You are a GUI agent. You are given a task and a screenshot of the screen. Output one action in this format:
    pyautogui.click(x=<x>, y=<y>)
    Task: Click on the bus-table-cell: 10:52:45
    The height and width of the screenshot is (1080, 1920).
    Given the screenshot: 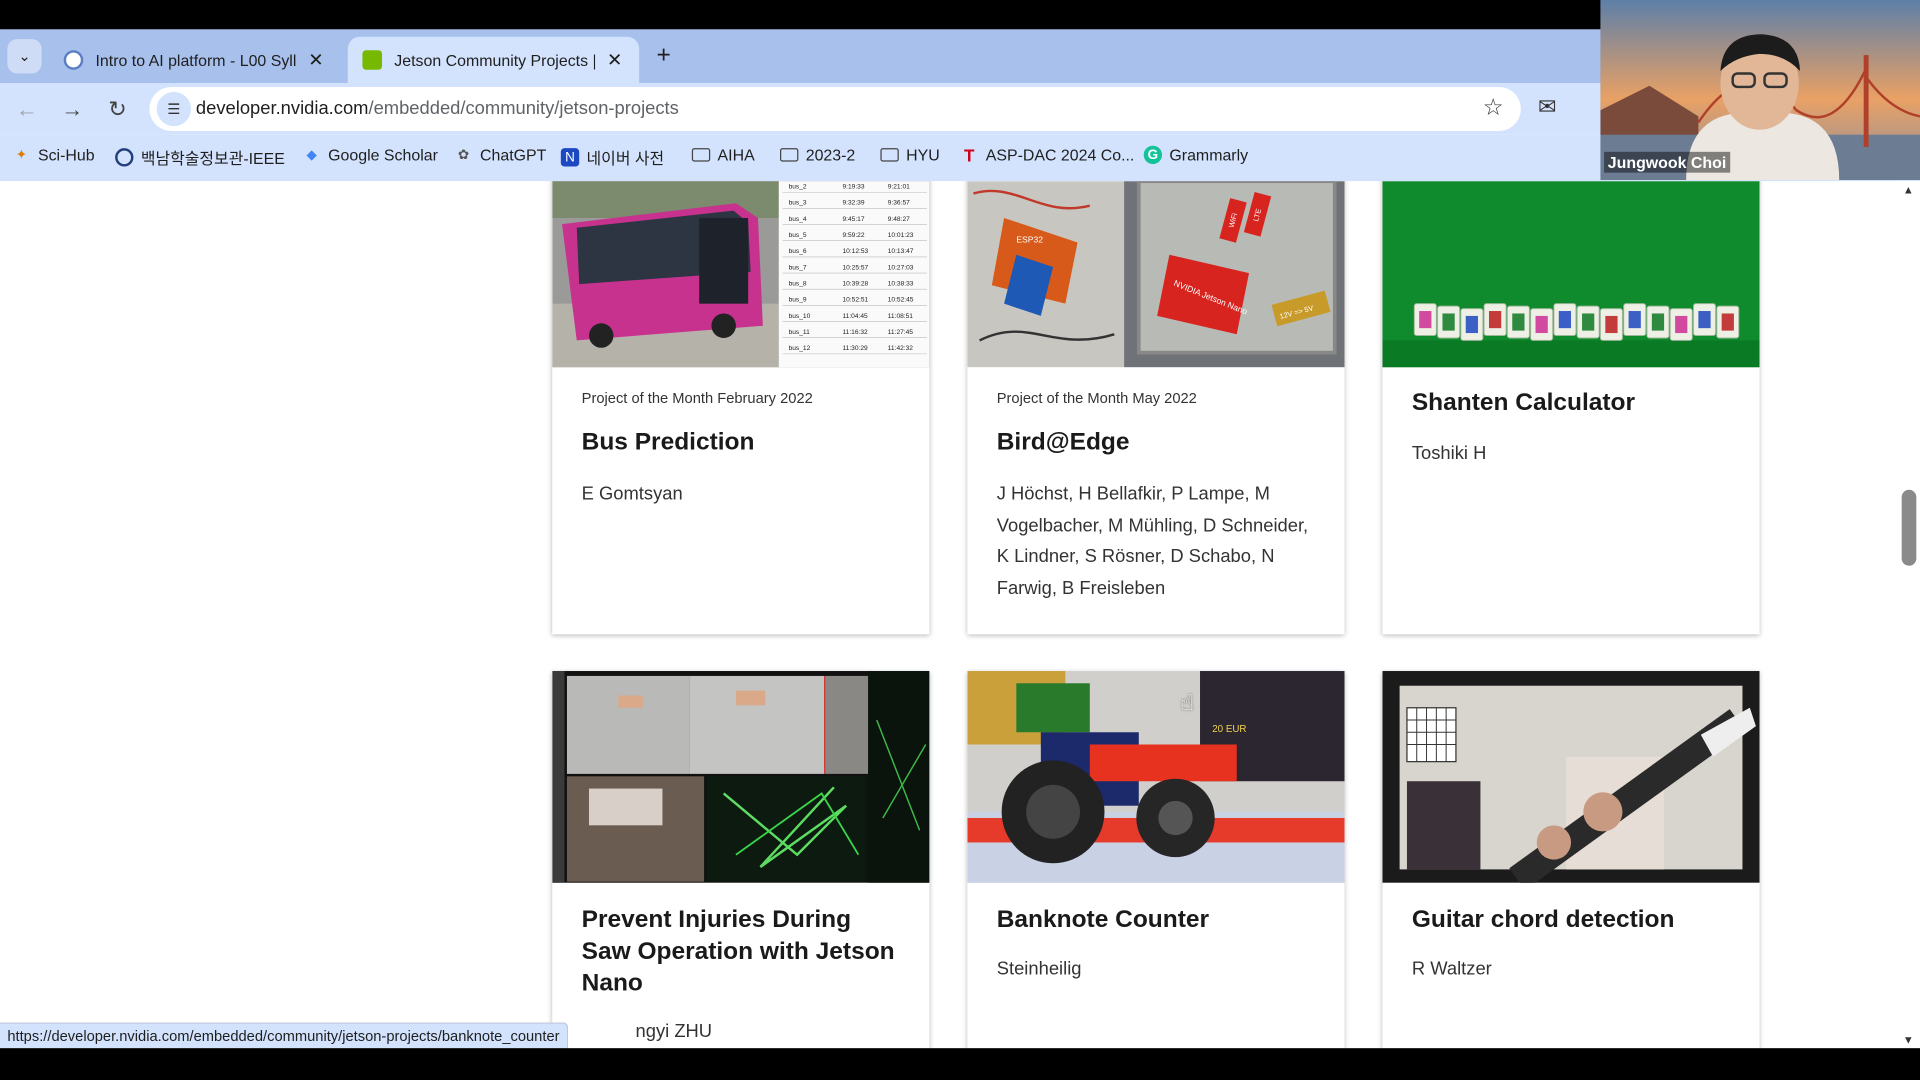 What is the action you would take?
    pyautogui.click(x=901, y=300)
    